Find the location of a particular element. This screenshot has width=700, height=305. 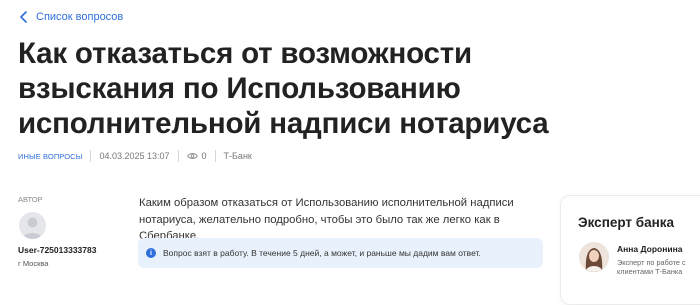

info-icon: i is located at coordinates (151, 253).